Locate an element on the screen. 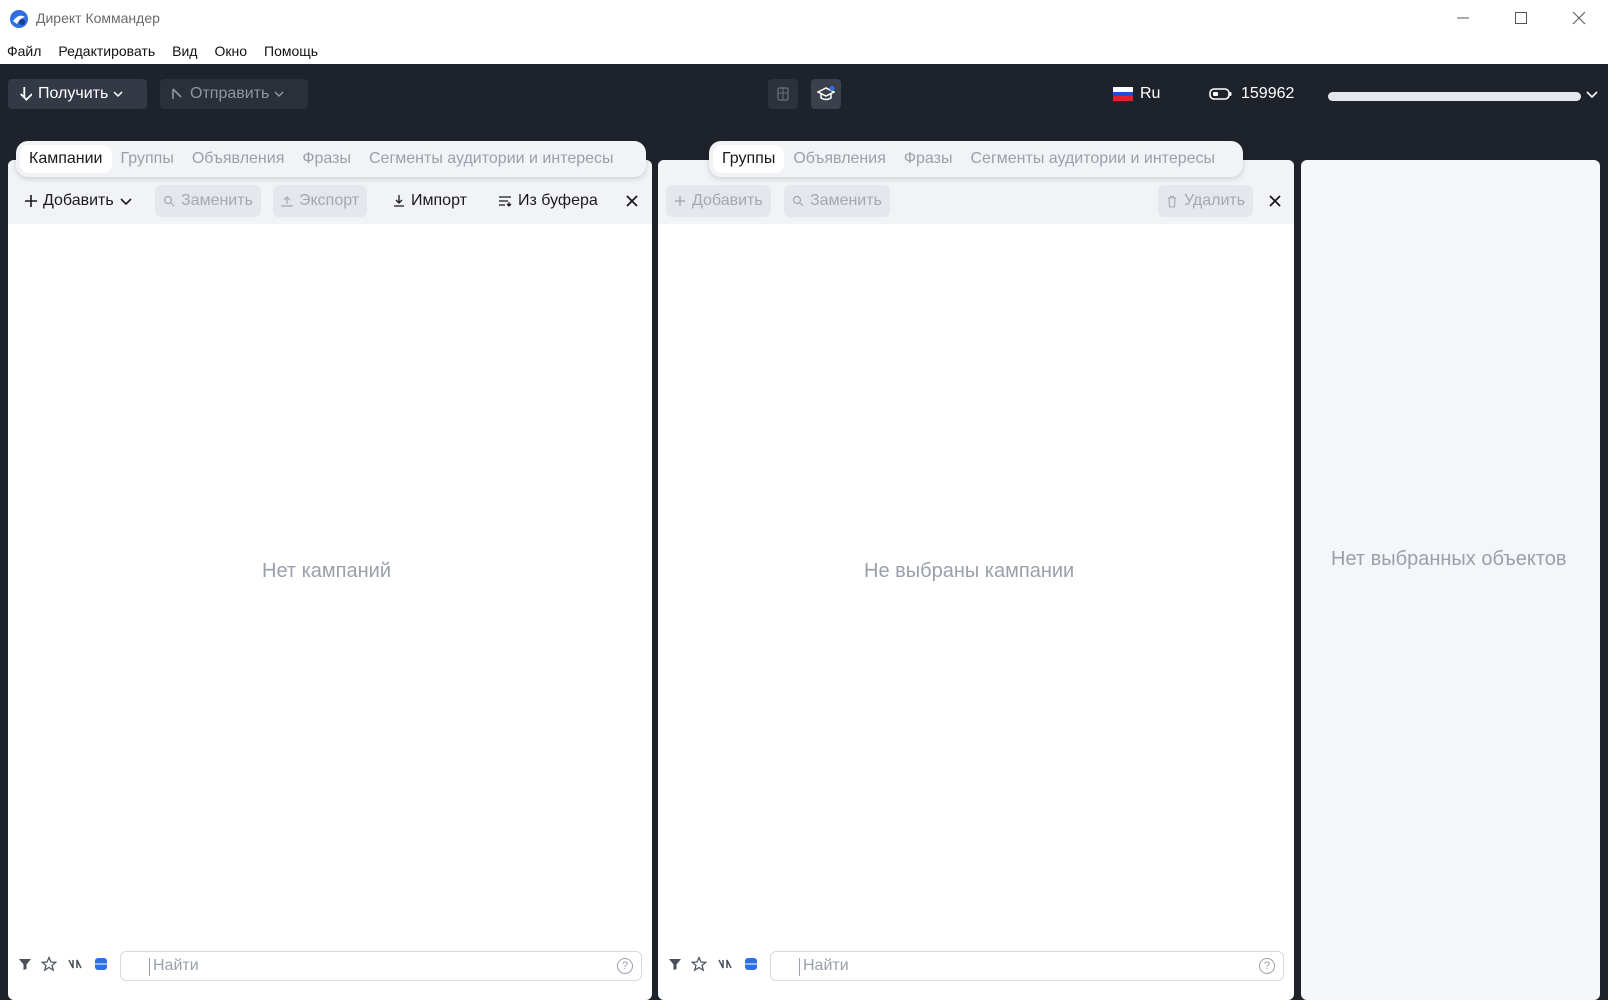 The image size is (1608, 1000). points-value: 159962 is located at coordinates (1268, 93).